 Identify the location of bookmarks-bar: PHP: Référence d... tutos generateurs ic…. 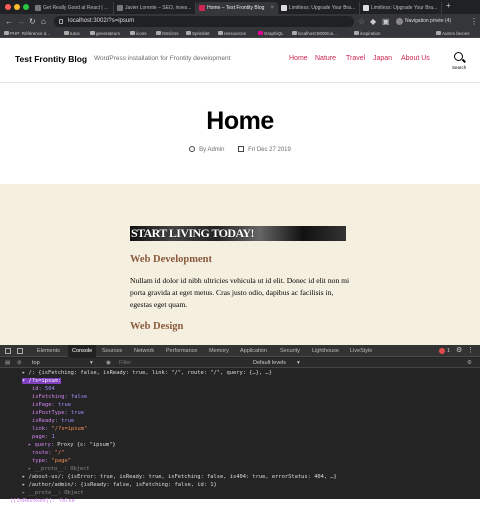
(240, 33).